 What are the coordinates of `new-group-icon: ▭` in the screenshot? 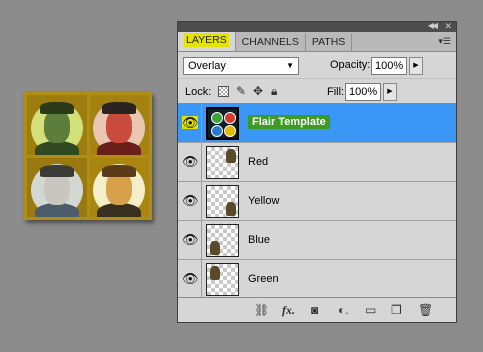 It's located at (370, 310).